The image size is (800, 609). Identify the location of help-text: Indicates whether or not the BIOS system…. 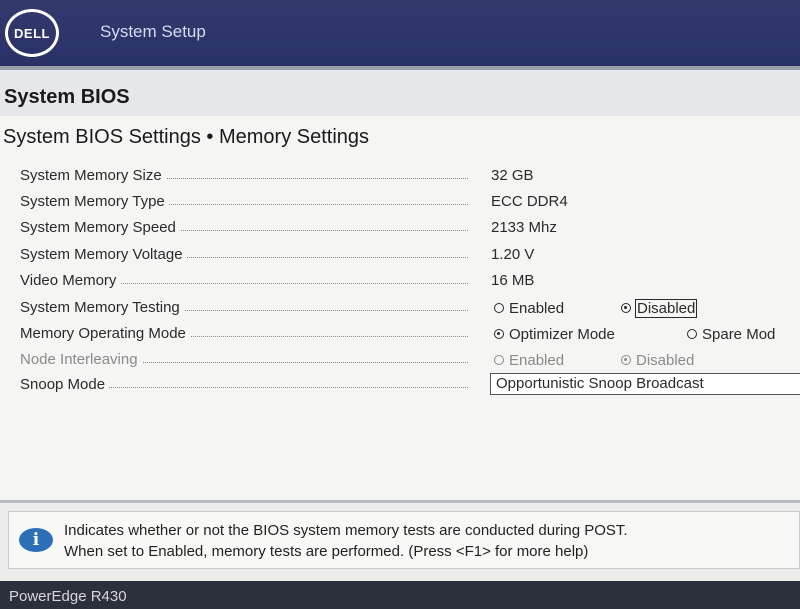
(429, 541).